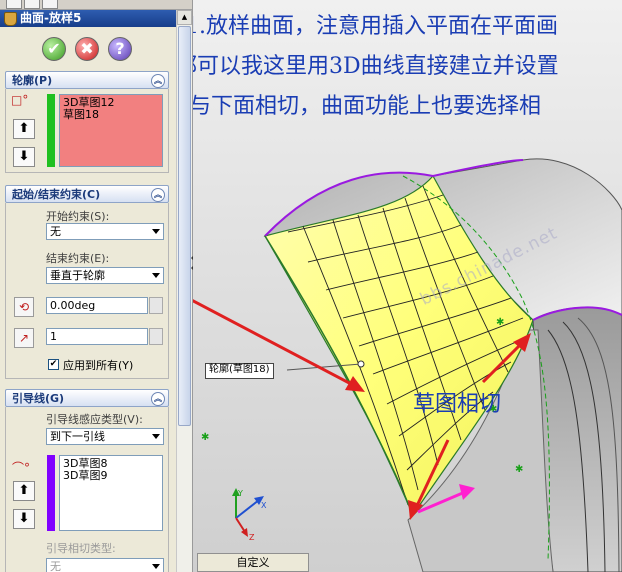 The image size is (622, 572). What do you see at coordinates (51, 493) in the screenshot?
I see `guide-color-bar` at bounding box center [51, 493].